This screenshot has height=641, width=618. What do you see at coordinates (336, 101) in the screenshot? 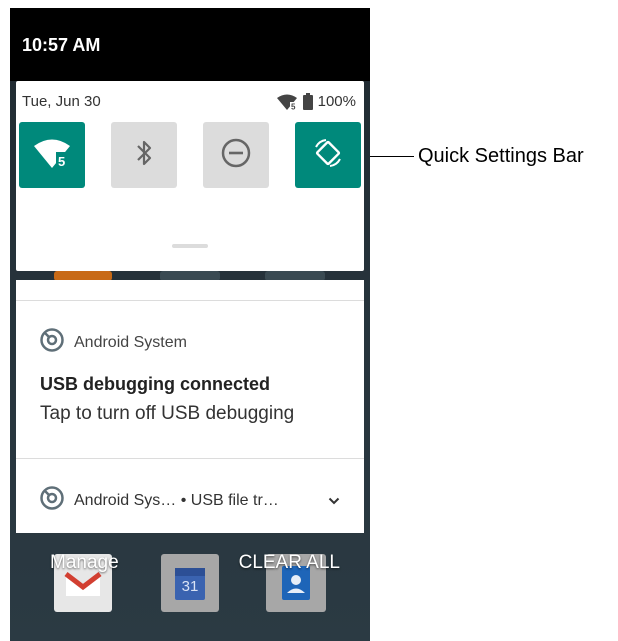
I see `battery-percent: 100%` at bounding box center [336, 101].